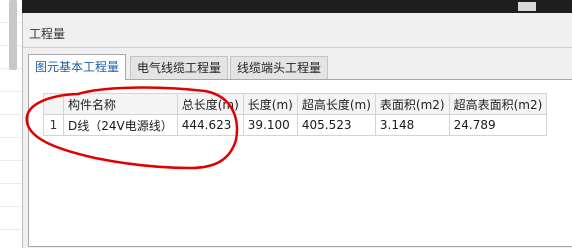 Image resolution: width=572 pixels, height=248 pixels. Describe the element at coordinates (527, 6) in the screenshot. I see `background-toolbar-button` at that location.